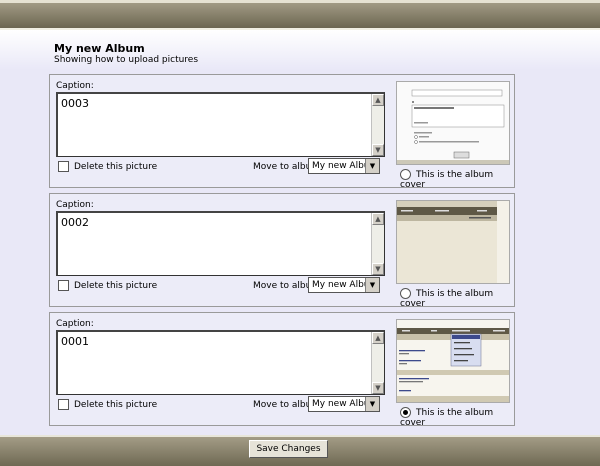 The width and height of the screenshot is (600, 466). Describe the element at coordinates (288, 449) in the screenshot. I see `save-changes-button: Save Changes` at that location.